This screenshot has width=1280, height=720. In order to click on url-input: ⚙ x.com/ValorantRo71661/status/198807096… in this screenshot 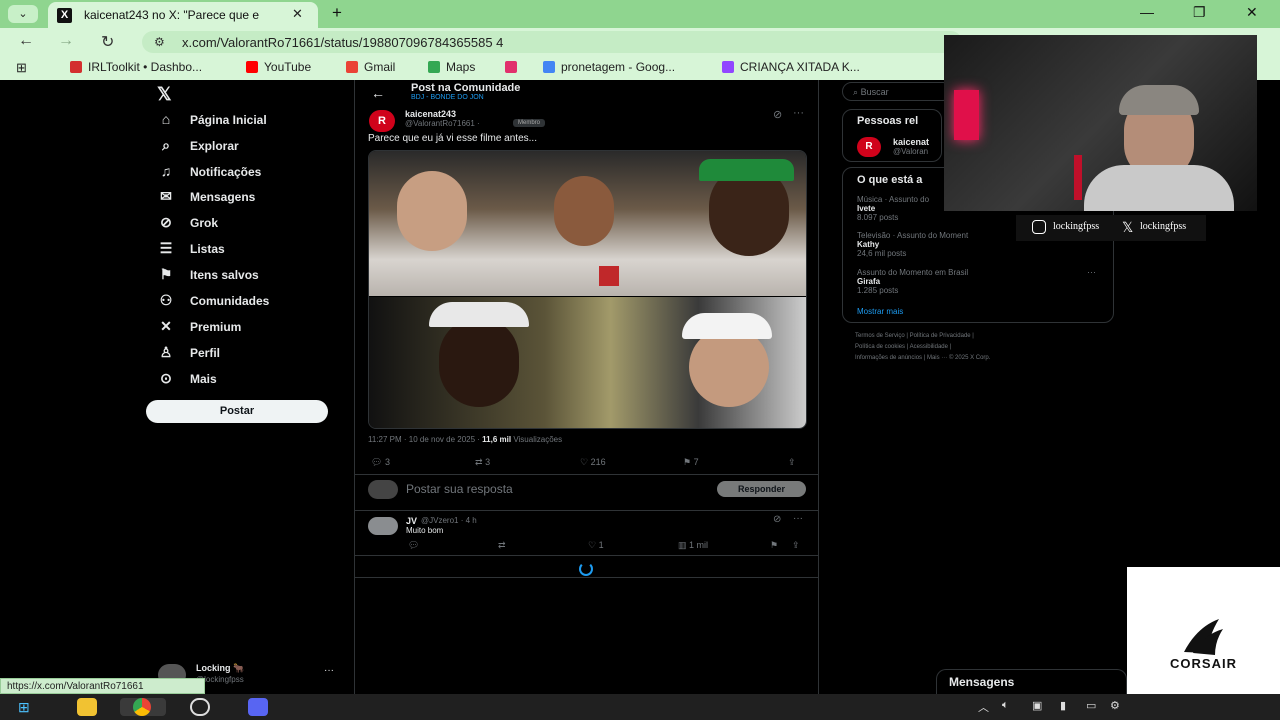, I will do `click(552, 42)`.